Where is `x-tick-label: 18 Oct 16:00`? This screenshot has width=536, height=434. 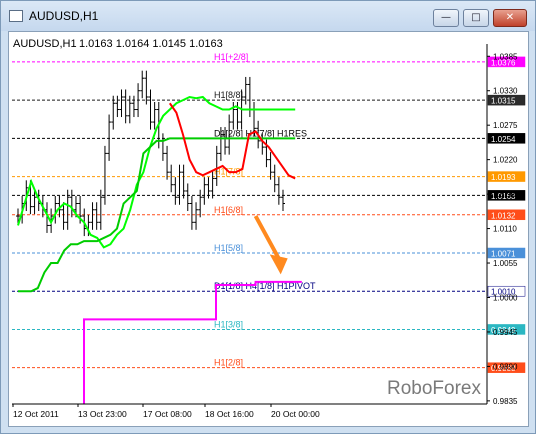 x-tick-label: 18 Oct 16:00 is located at coordinates (229, 414).